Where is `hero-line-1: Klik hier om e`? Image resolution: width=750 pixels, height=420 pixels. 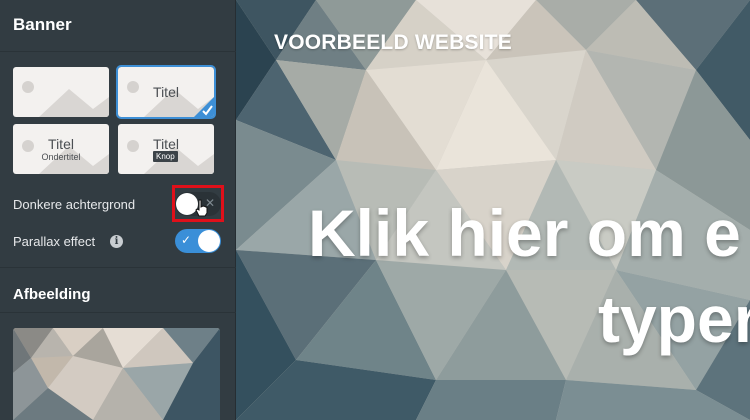
hero-line-1: Klik hier om e is located at coordinates (524, 233).